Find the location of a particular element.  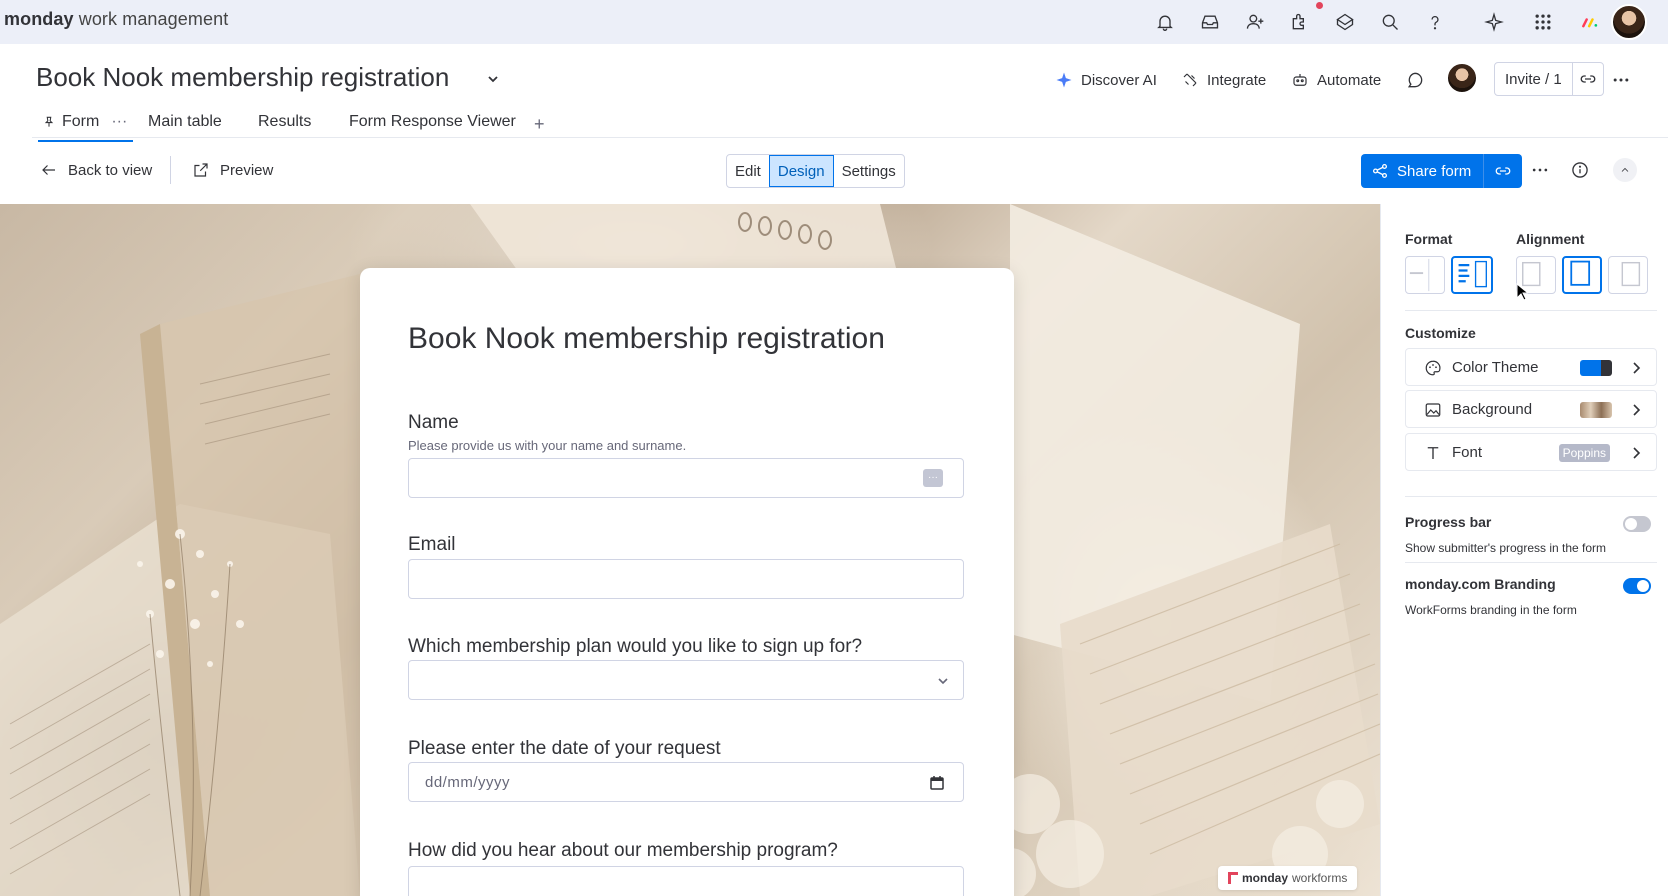

workforms-logo-icon is located at coordinates (1233, 878).